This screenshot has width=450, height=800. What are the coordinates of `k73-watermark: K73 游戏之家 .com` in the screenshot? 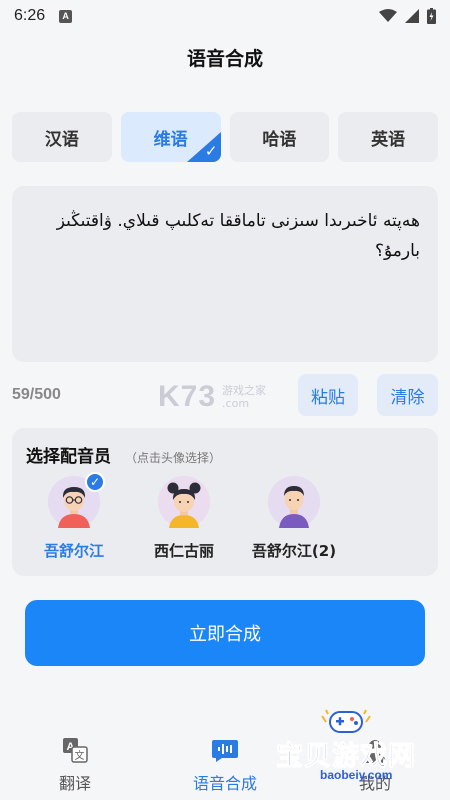 It's located at (212, 397).